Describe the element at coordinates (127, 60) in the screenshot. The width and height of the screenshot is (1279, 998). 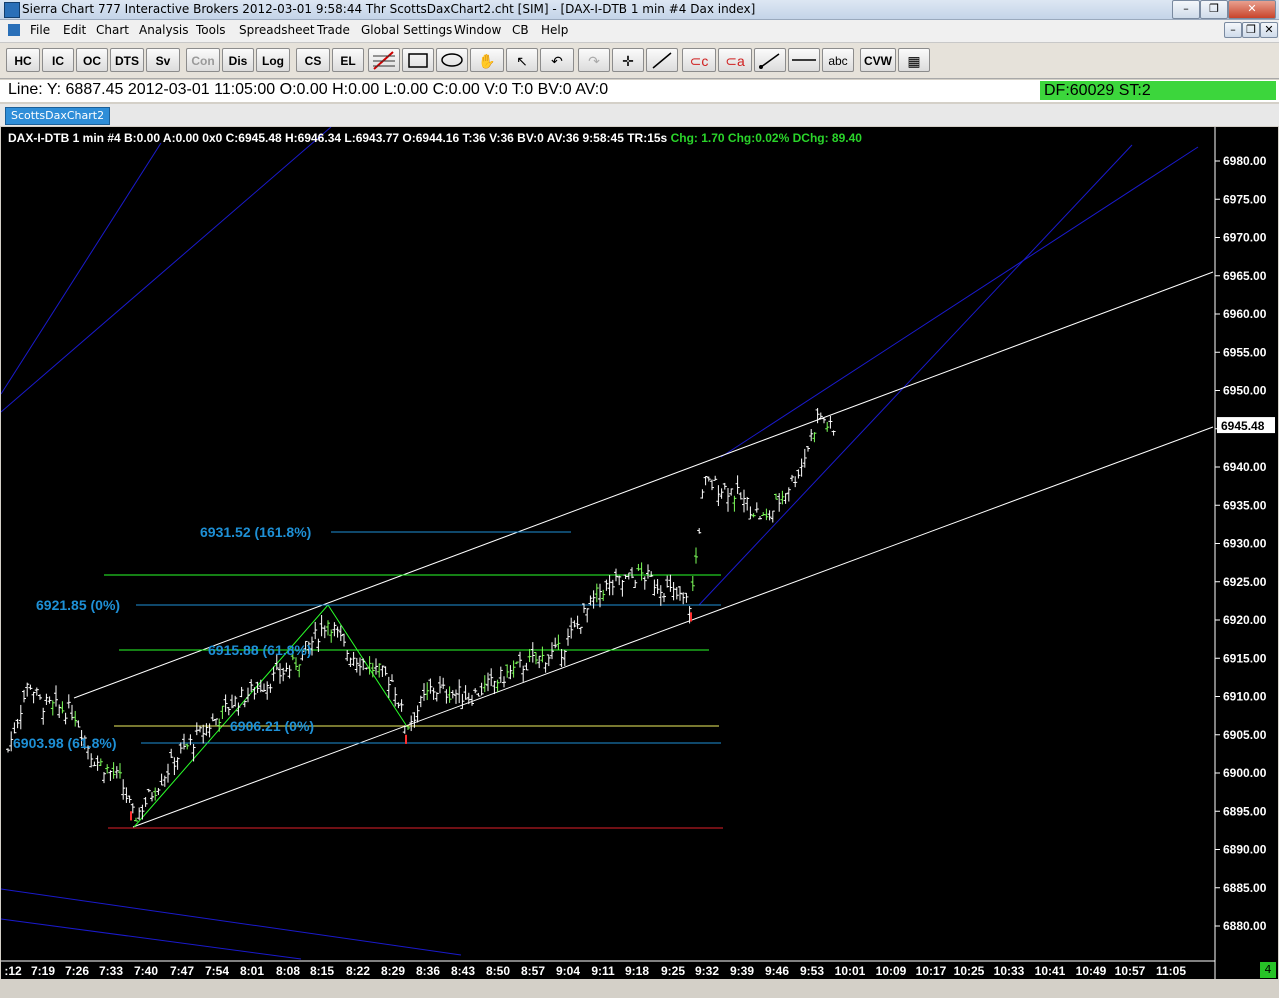
I see `dts-button: DTS` at that location.